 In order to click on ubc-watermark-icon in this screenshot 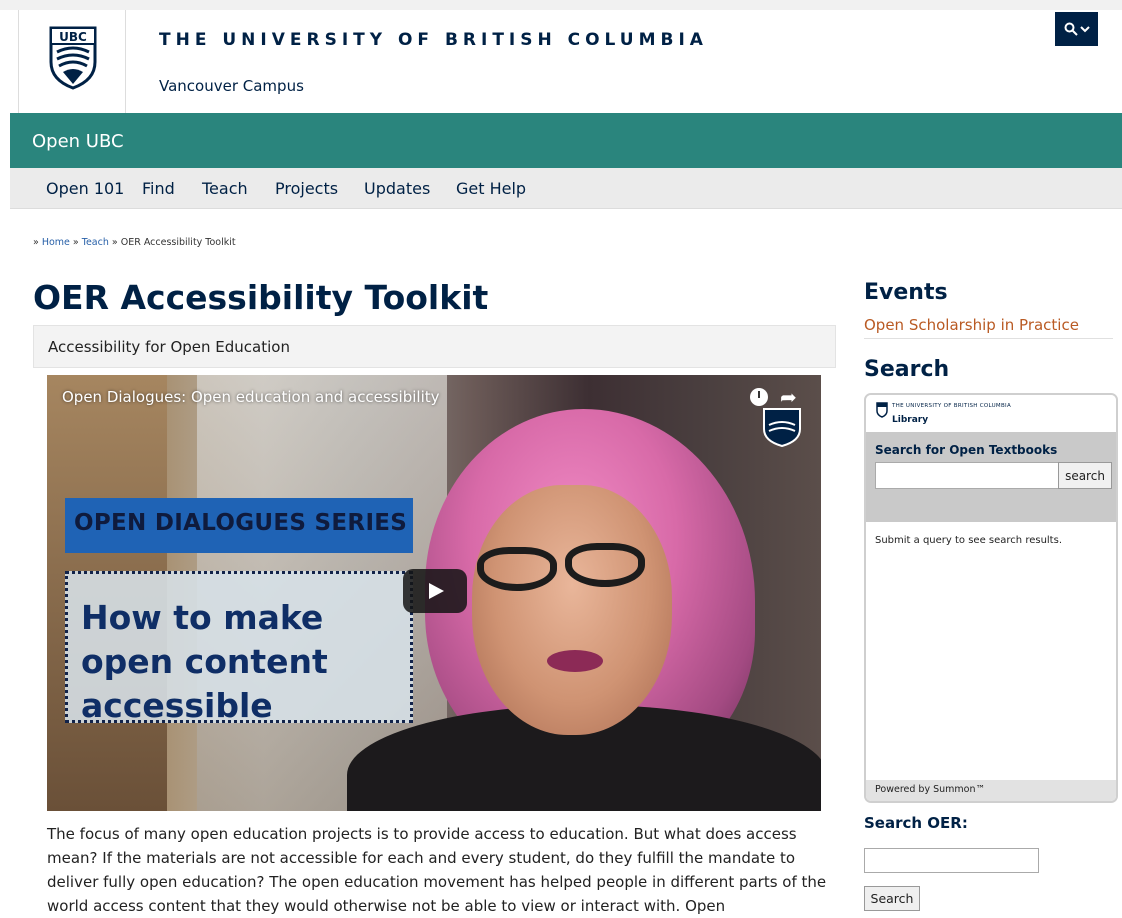, I will do `click(782, 427)`.